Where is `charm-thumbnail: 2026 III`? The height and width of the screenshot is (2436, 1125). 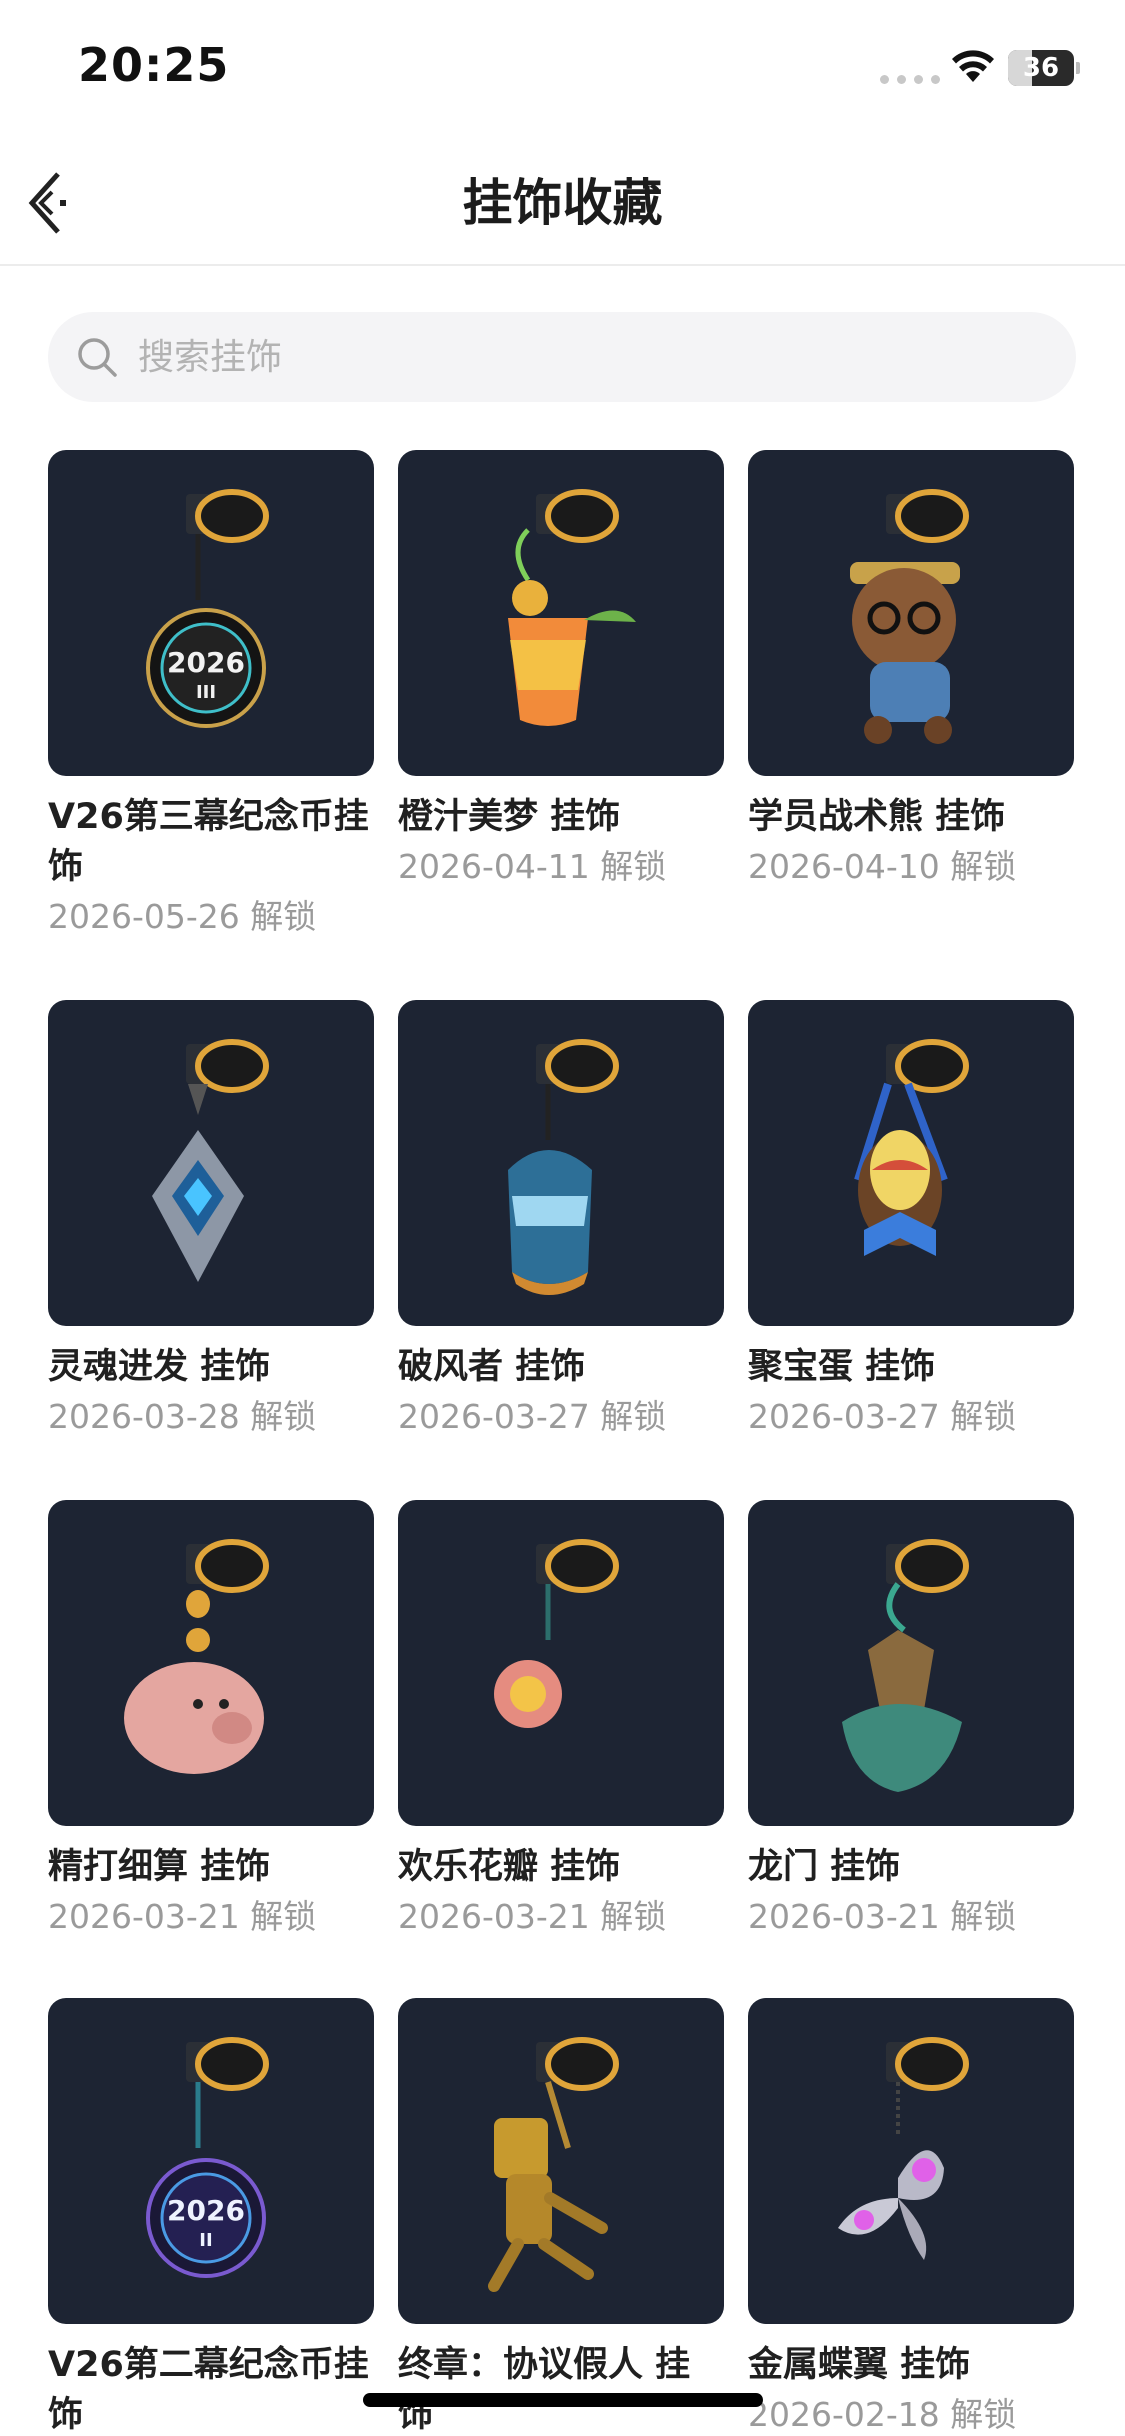
charm-thumbnail: 2026 III is located at coordinates (211, 613).